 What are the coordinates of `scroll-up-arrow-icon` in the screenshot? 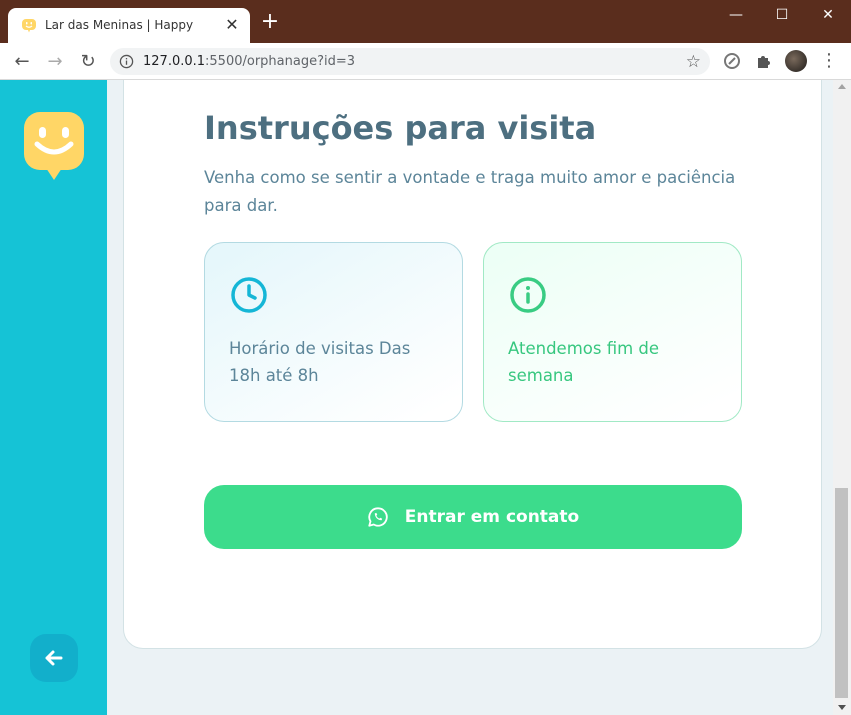 It's located at (842, 86).